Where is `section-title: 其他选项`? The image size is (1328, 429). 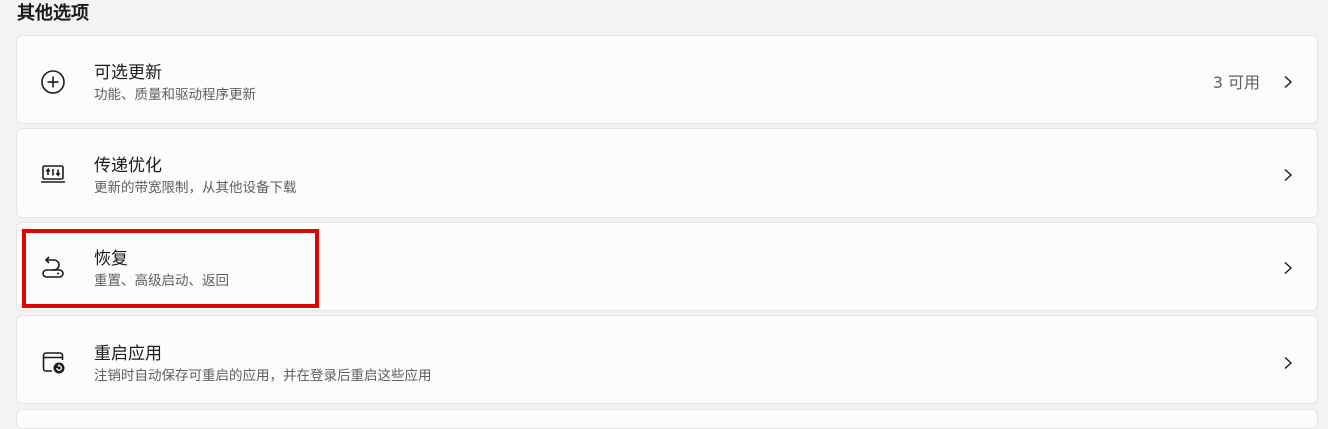 section-title: 其他选项 is located at coordinates (53, 13).